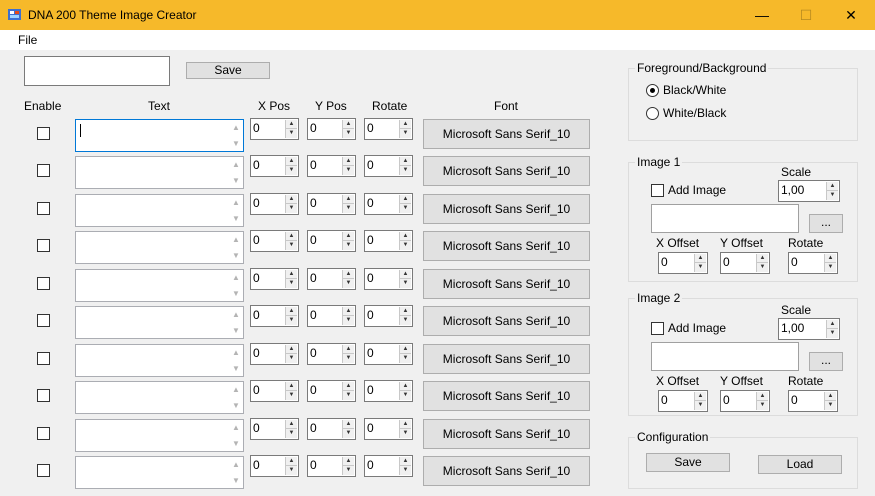  I want to click on image1-add-checkbox, so click(657, 190).